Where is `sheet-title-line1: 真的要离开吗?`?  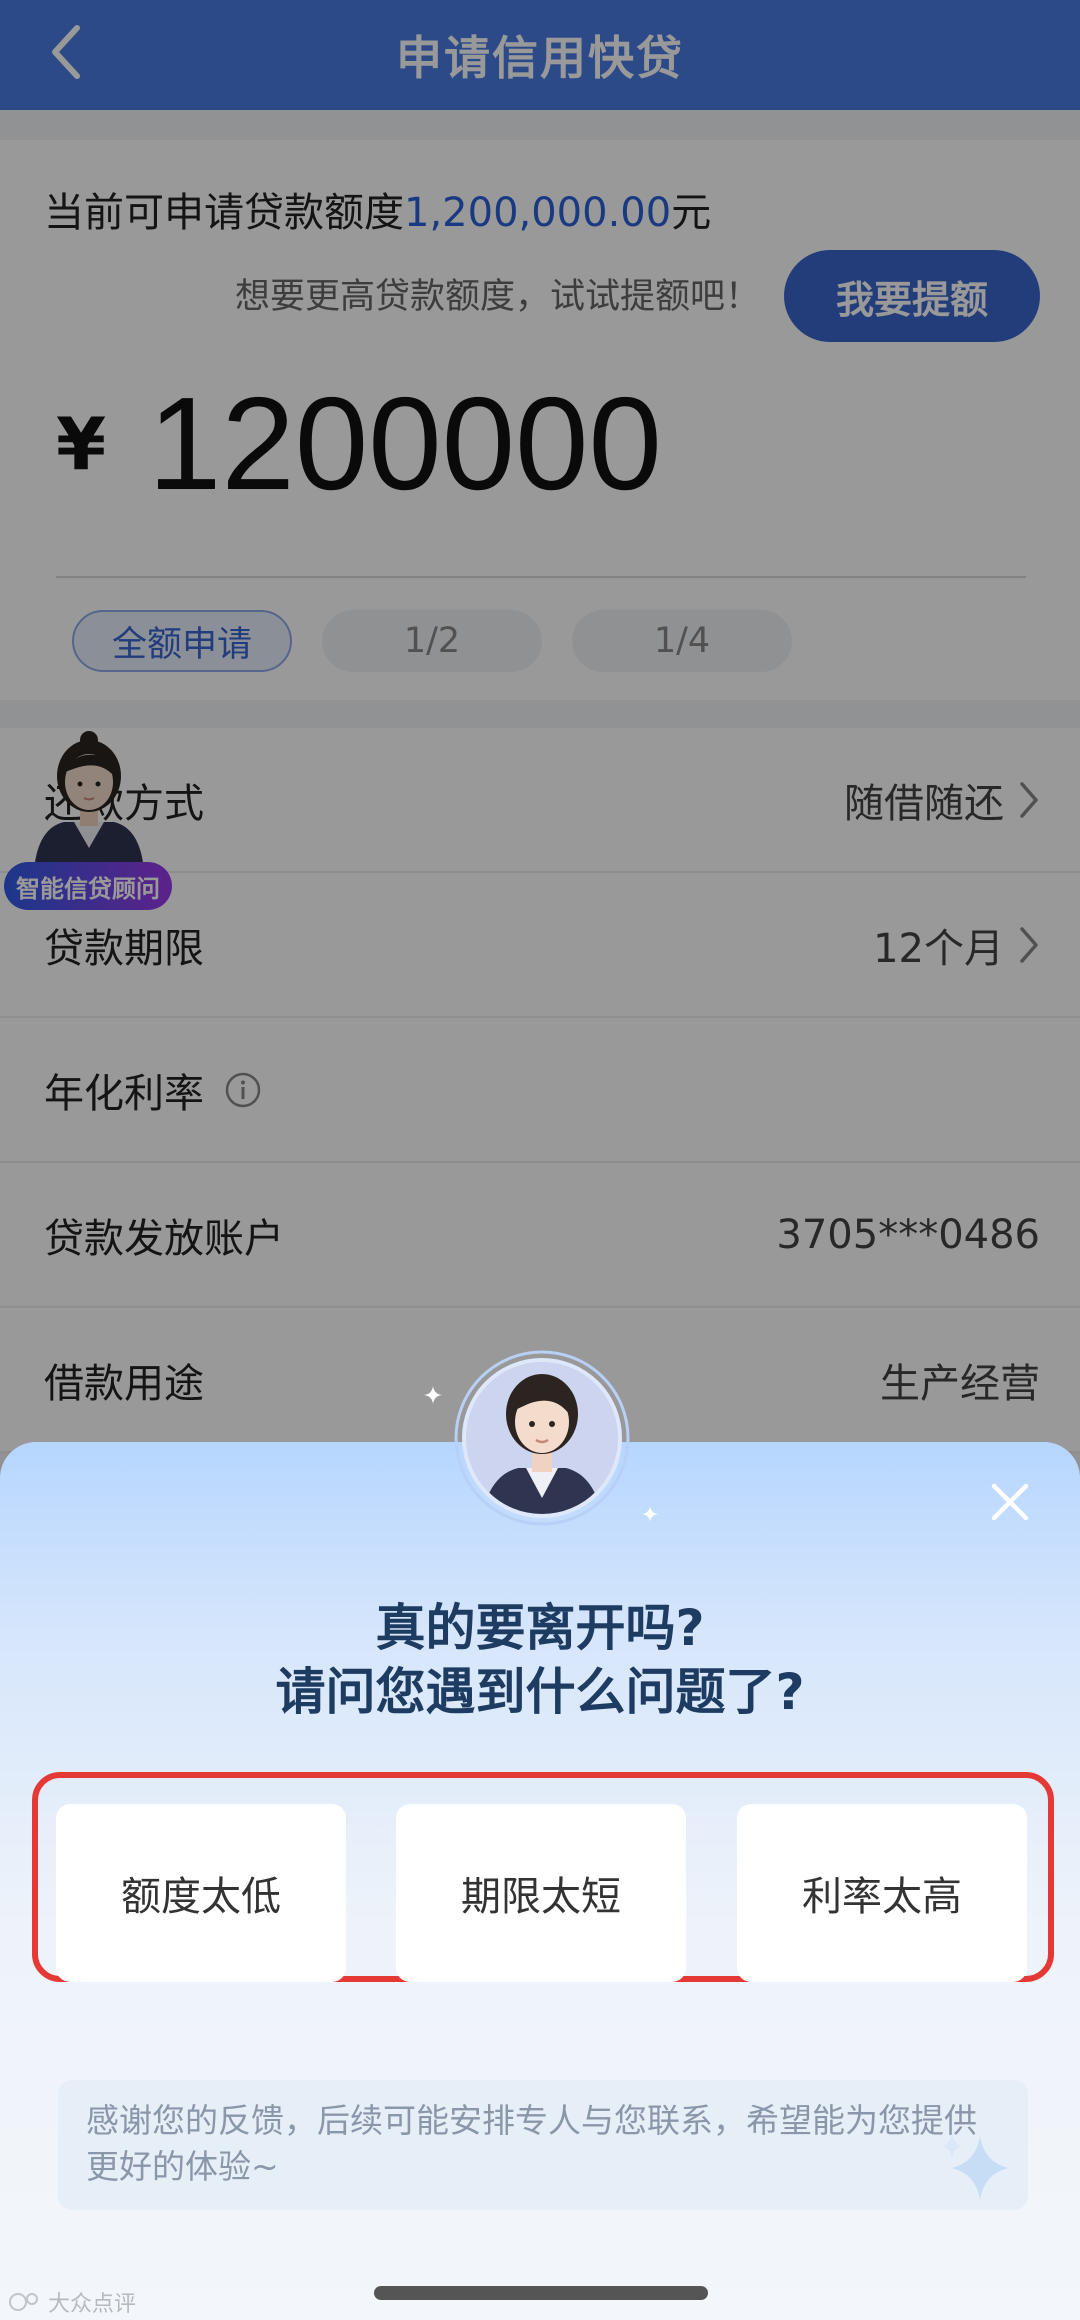 sheet-title-line1: 真的要离开吗? is located at coordinates (540, 1628).